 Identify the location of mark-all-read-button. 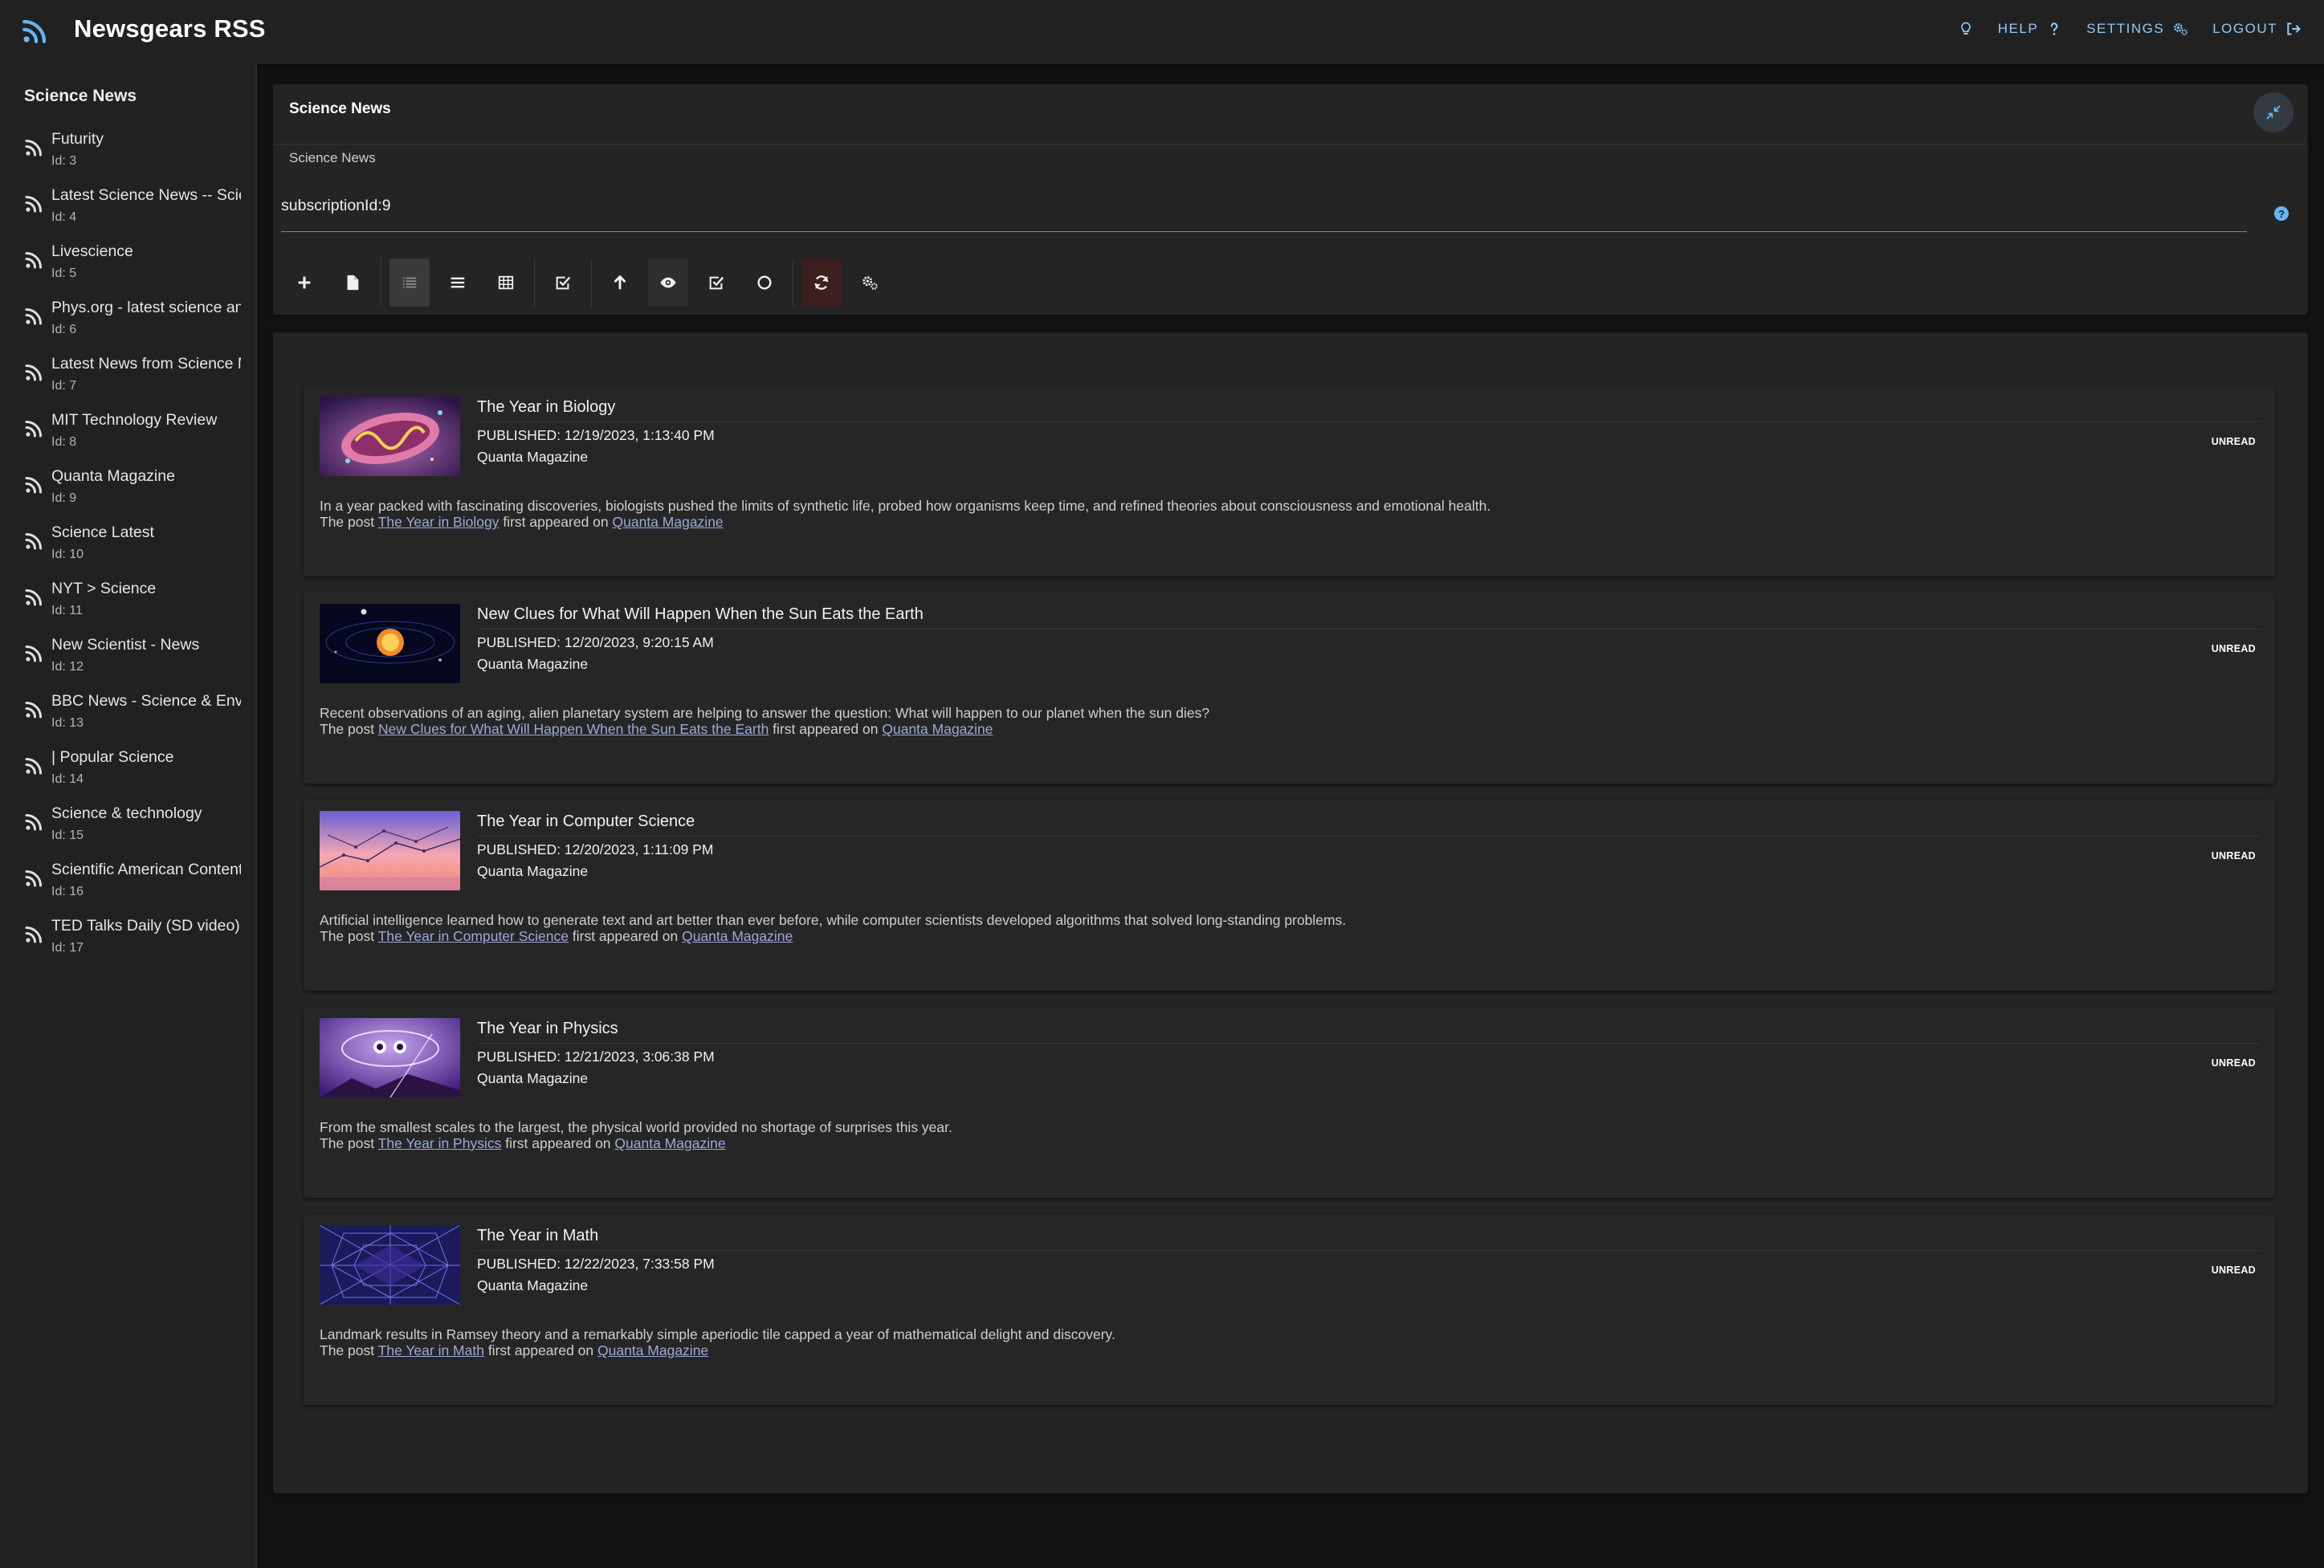
(716, 283).